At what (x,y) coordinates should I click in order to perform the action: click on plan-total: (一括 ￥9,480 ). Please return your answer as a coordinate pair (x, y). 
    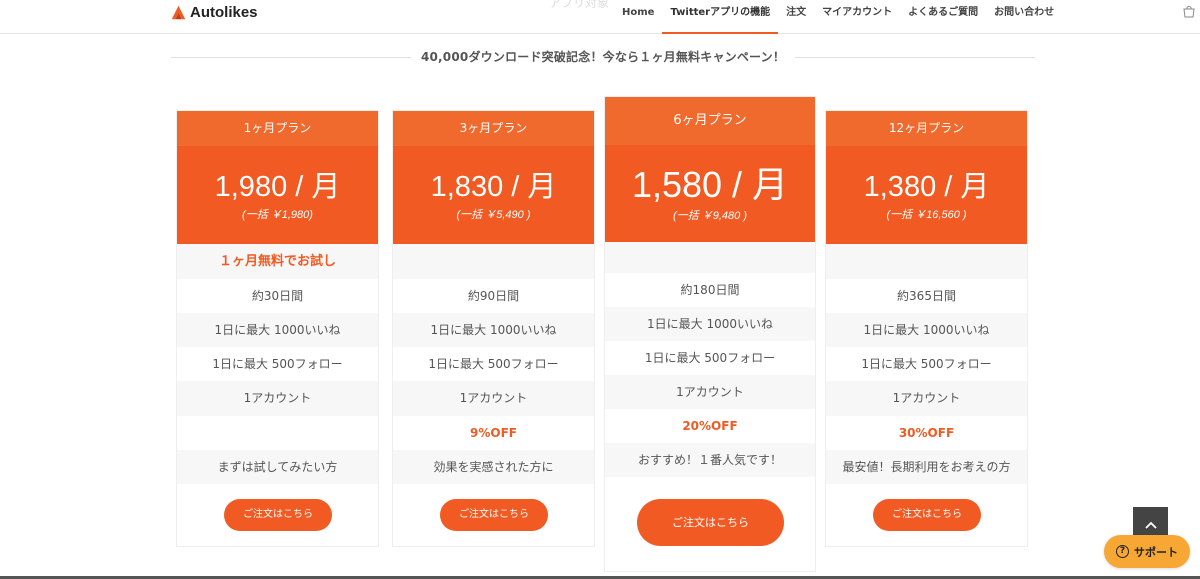
    Looking at the image, I should click on (710, 216).